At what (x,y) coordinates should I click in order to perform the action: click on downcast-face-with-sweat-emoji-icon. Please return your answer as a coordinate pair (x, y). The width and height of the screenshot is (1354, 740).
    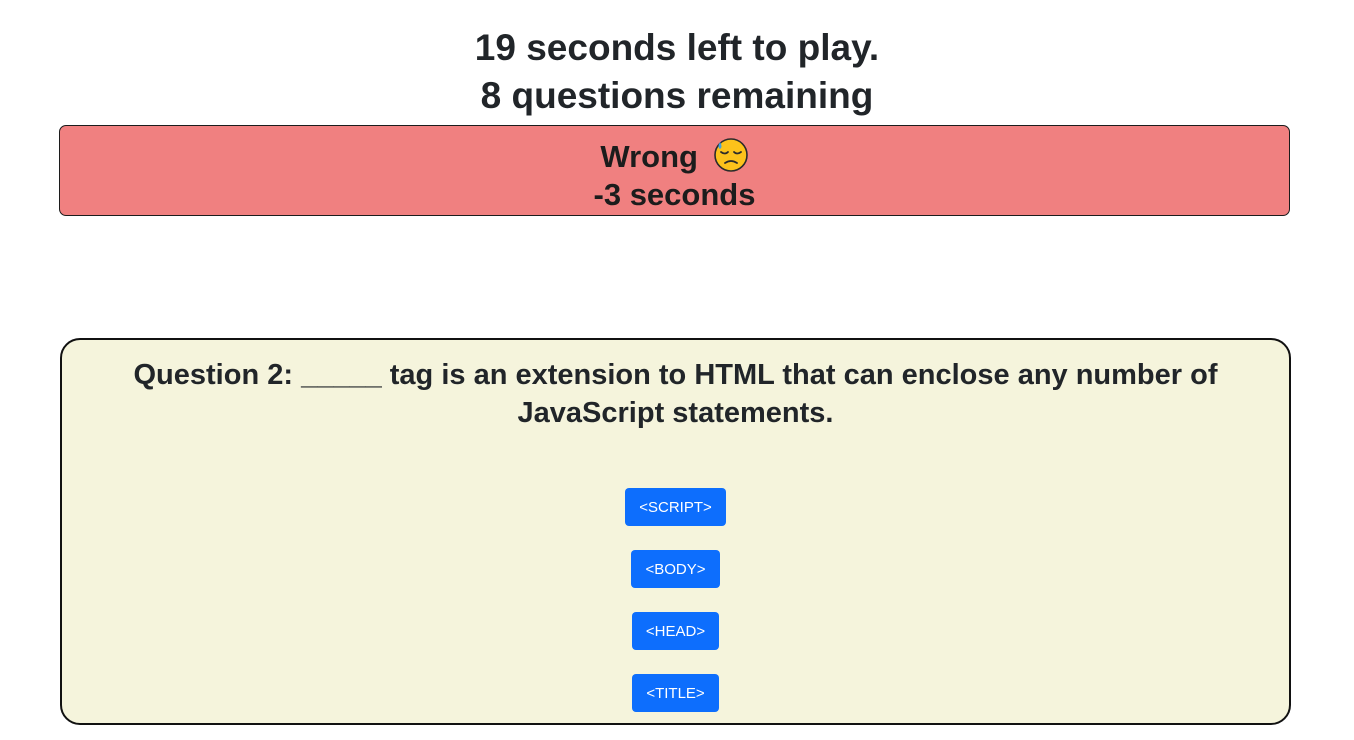
    Looking at the image, I should click on (730, 155).